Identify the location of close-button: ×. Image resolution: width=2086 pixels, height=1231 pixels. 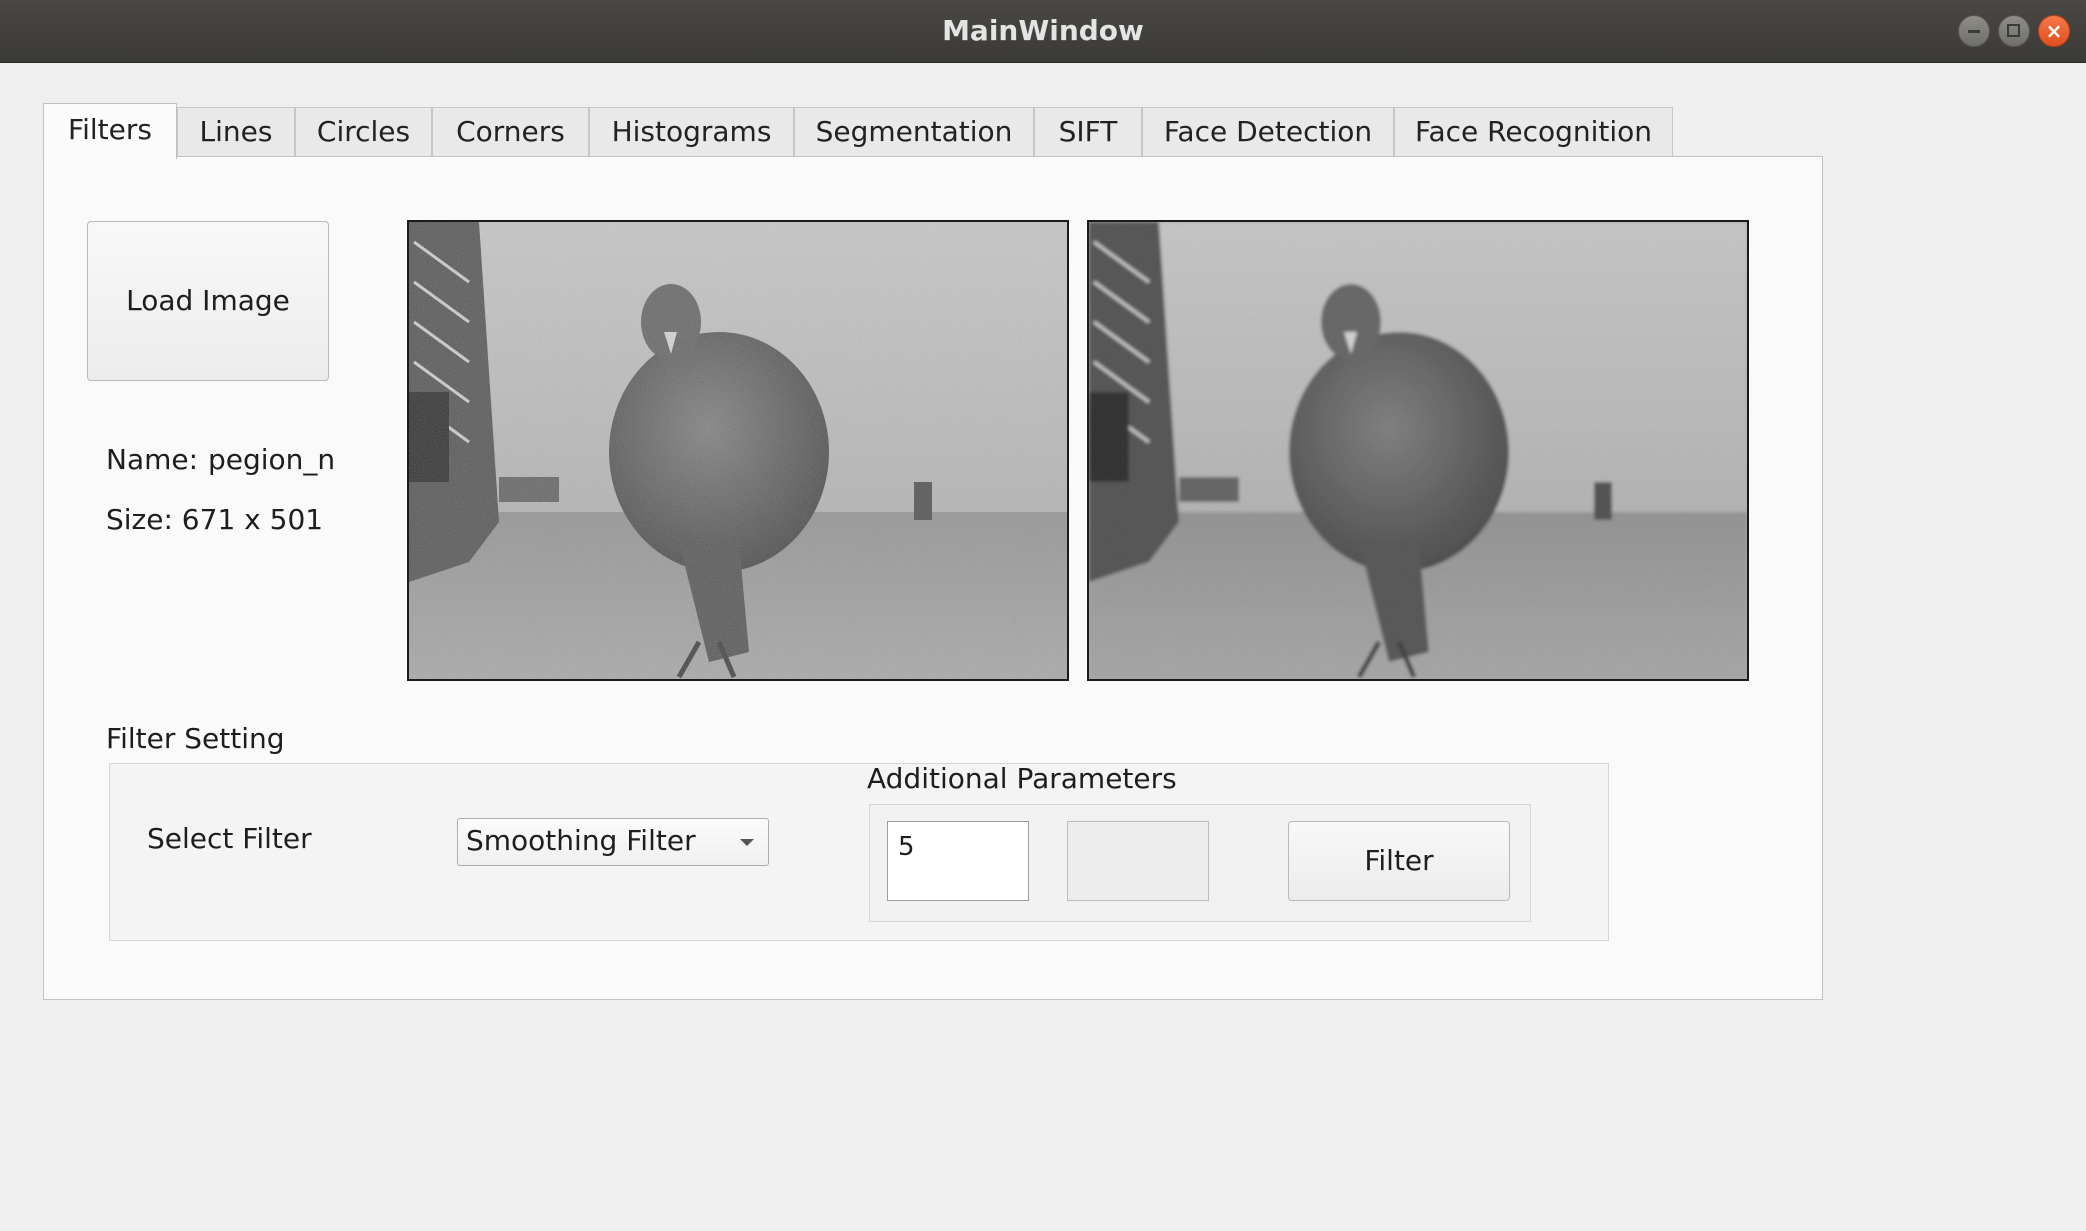
(2054, 31).